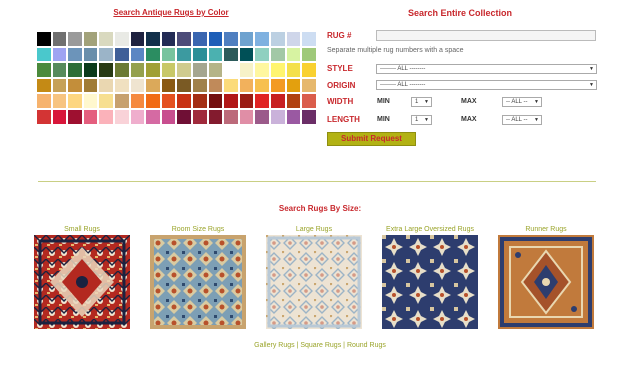 The width and height of the screenshot is (640, 370). I want to click on origin-select: -------- ALL -------- ▼, so click(486, 85).